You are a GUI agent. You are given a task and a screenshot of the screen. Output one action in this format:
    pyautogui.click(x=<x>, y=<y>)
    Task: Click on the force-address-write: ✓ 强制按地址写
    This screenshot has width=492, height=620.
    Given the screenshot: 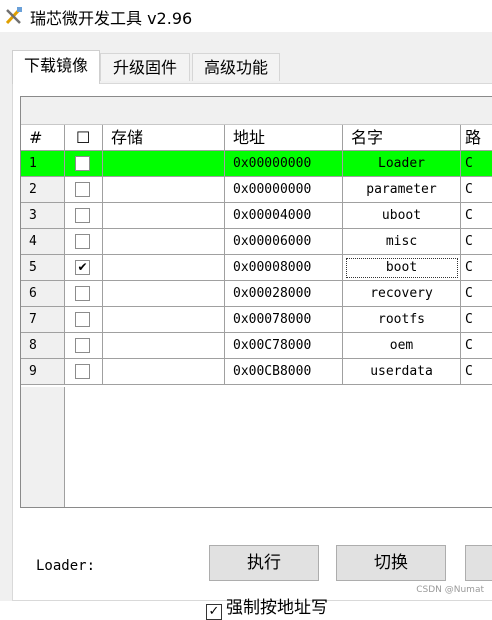 What is the action you would take?
    pyautogui.click(x=267, y=606)
    